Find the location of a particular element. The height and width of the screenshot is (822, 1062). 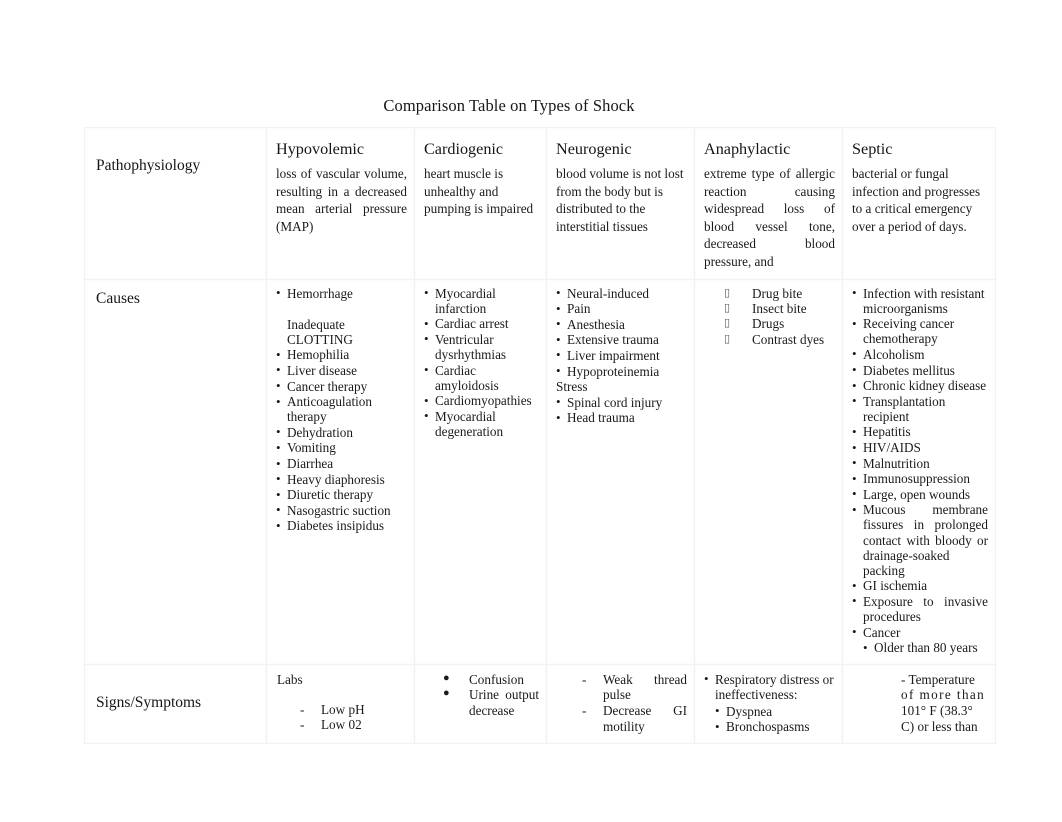

list-item: Extensive trauma is located at coordinates (621, 340).